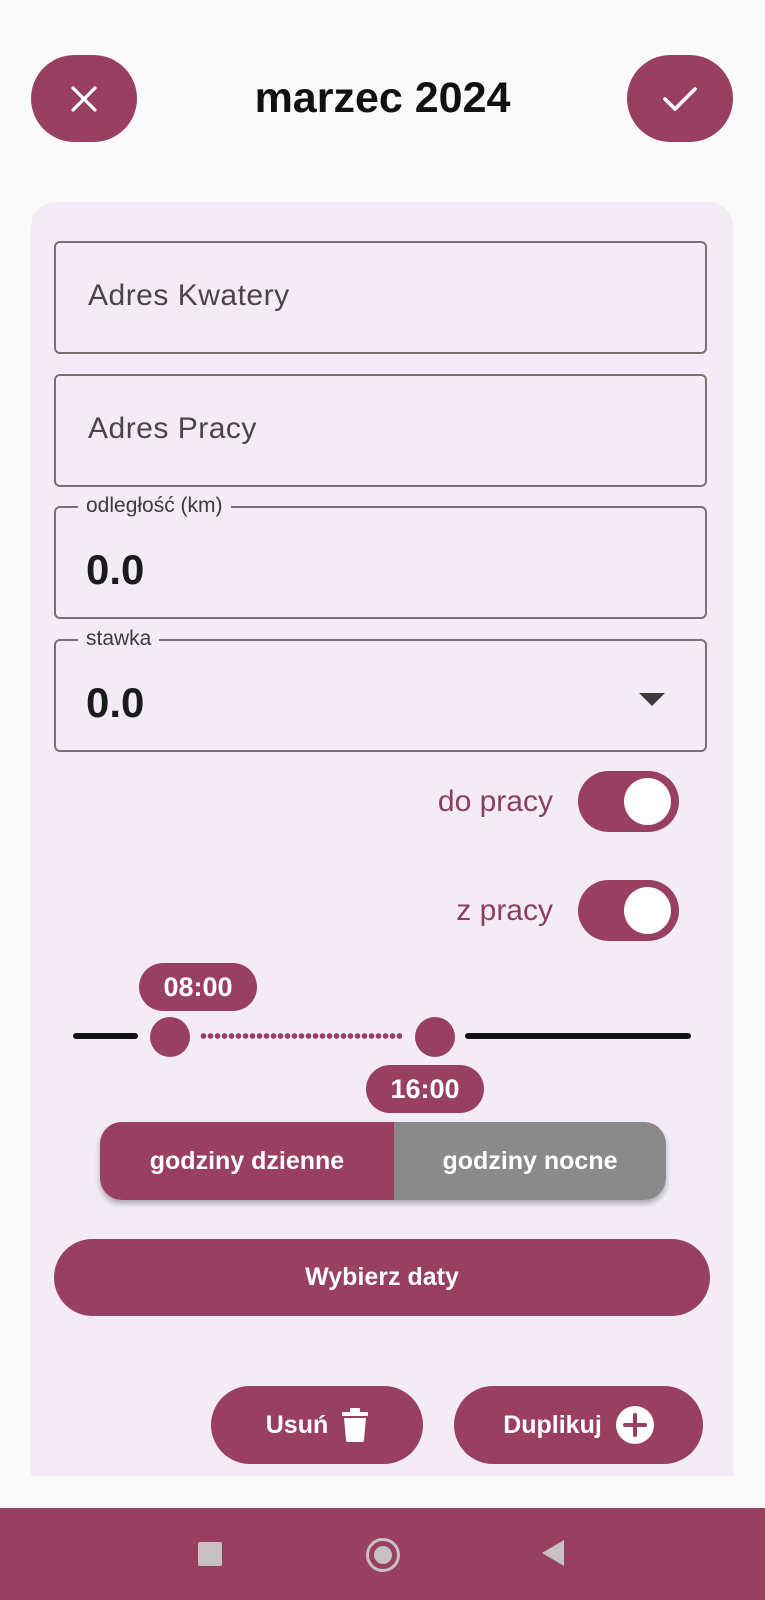  I want to click on hours-toggle: godziny dzienne godziny nocne, so click(383, 1161).